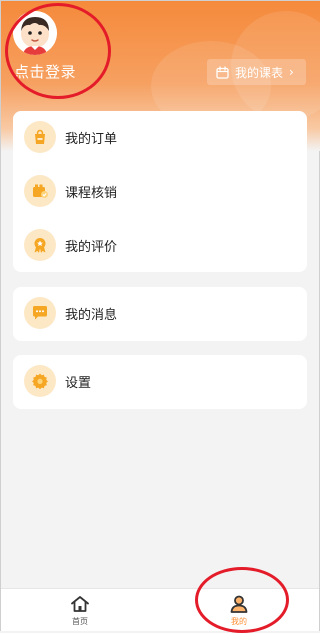  What do you see at coordinates (91, 315) in the screenshot?
I see `menu-label-messages: 我的消息` at bounding box center [91, 315].